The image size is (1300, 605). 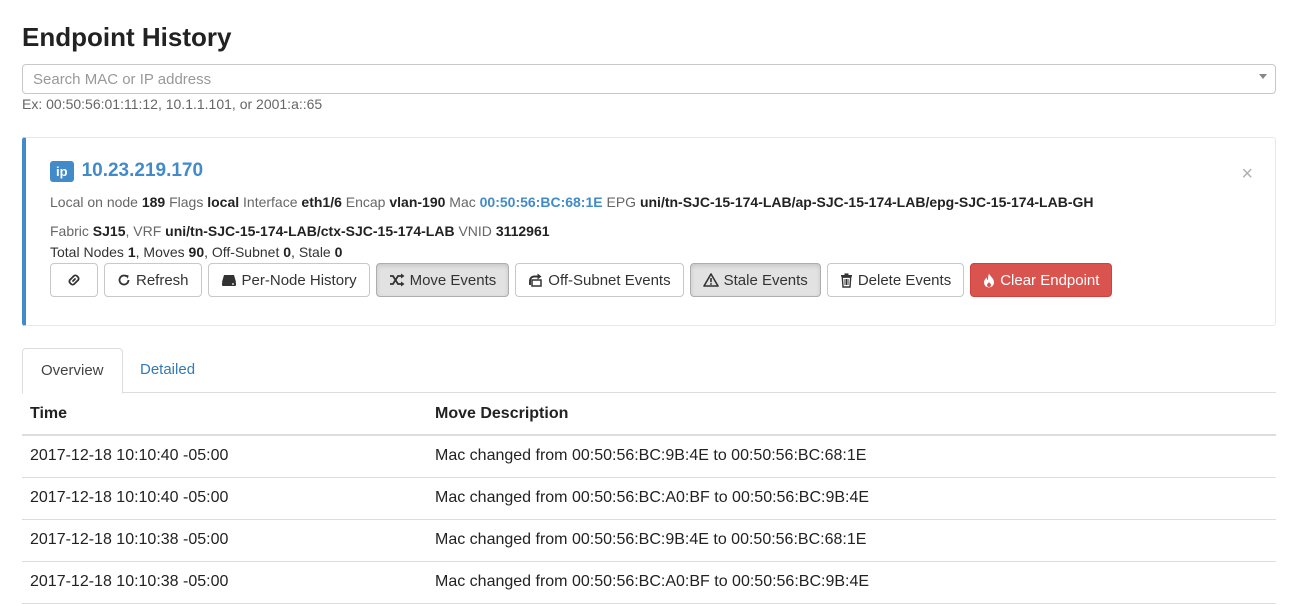 I want to click on encap-label: Encap, so click(x=365, y=202).